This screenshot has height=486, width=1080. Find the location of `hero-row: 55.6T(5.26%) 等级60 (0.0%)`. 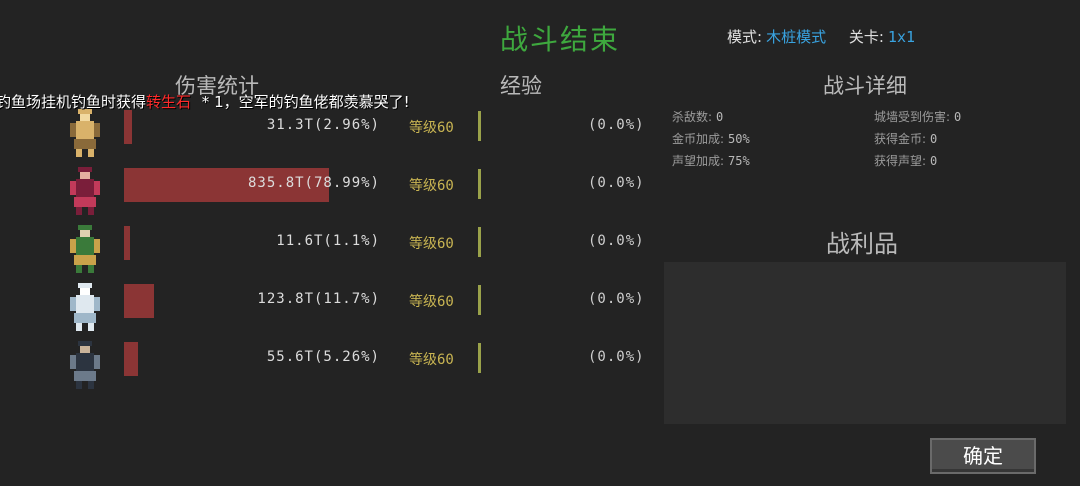

hero-row: 55.6T(5.26%) 等级60 (0.0%) is located at coordinates (360, 364).